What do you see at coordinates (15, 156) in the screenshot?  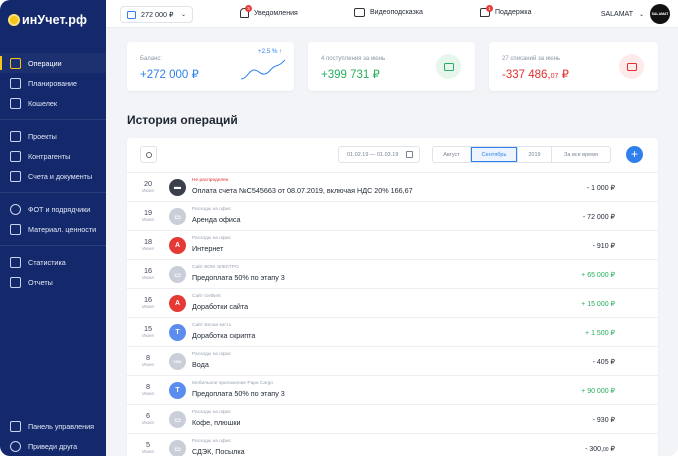 I see `contractors-icon` at bounding box center [15, 156].